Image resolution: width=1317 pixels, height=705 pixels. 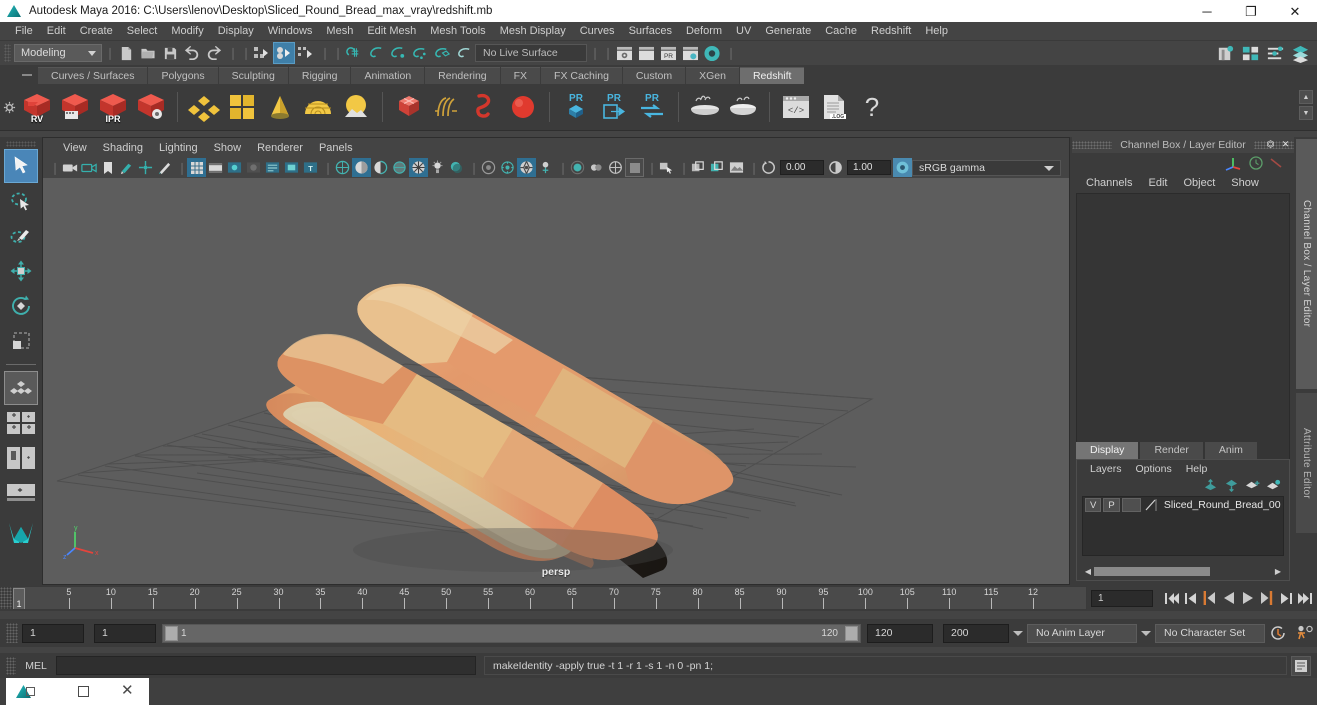 What do you see at coordinates (21, 166) in the screenshot?
I see `select-tool` at bounding box center [21, 166].